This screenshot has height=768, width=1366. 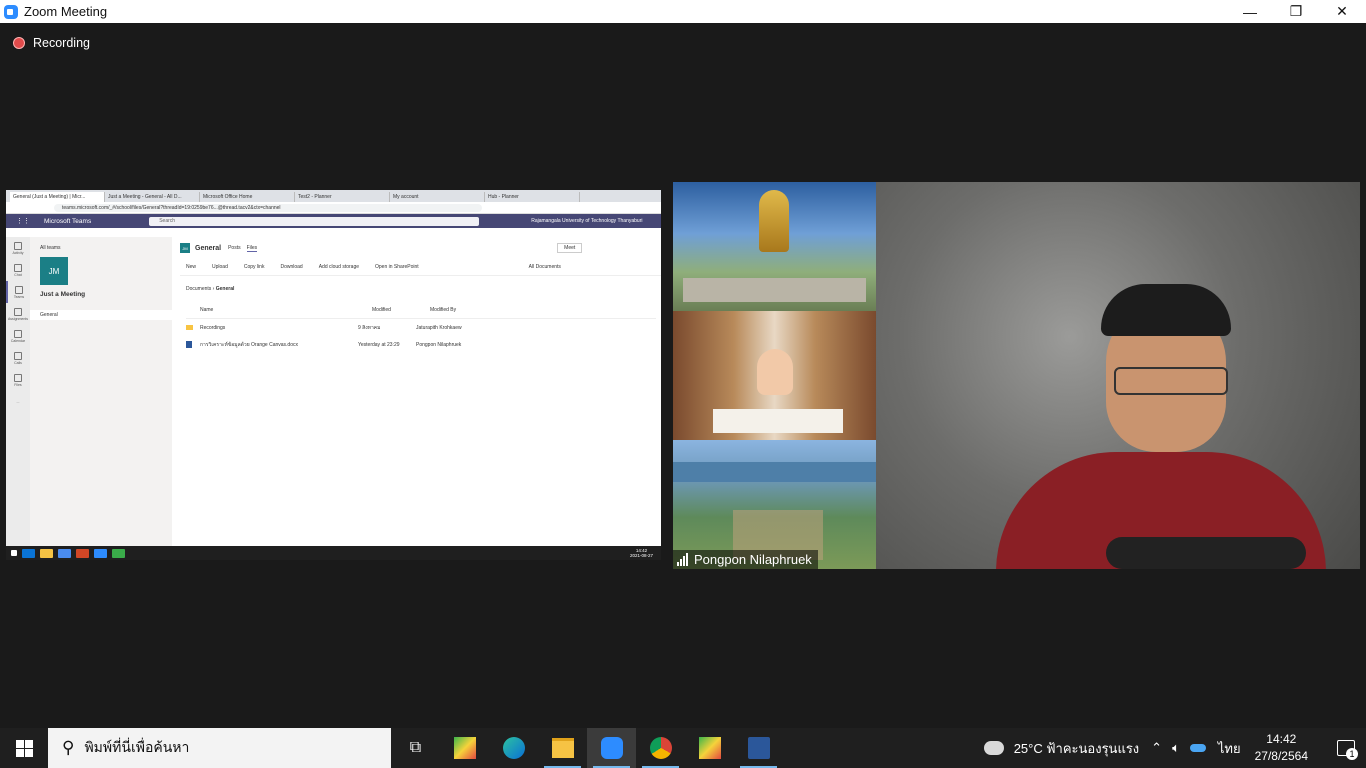 What do you see at coordinates (106, 294) in the screenshot?
I see `team-name: Just a Meeting` at bounding box center [106, 294].